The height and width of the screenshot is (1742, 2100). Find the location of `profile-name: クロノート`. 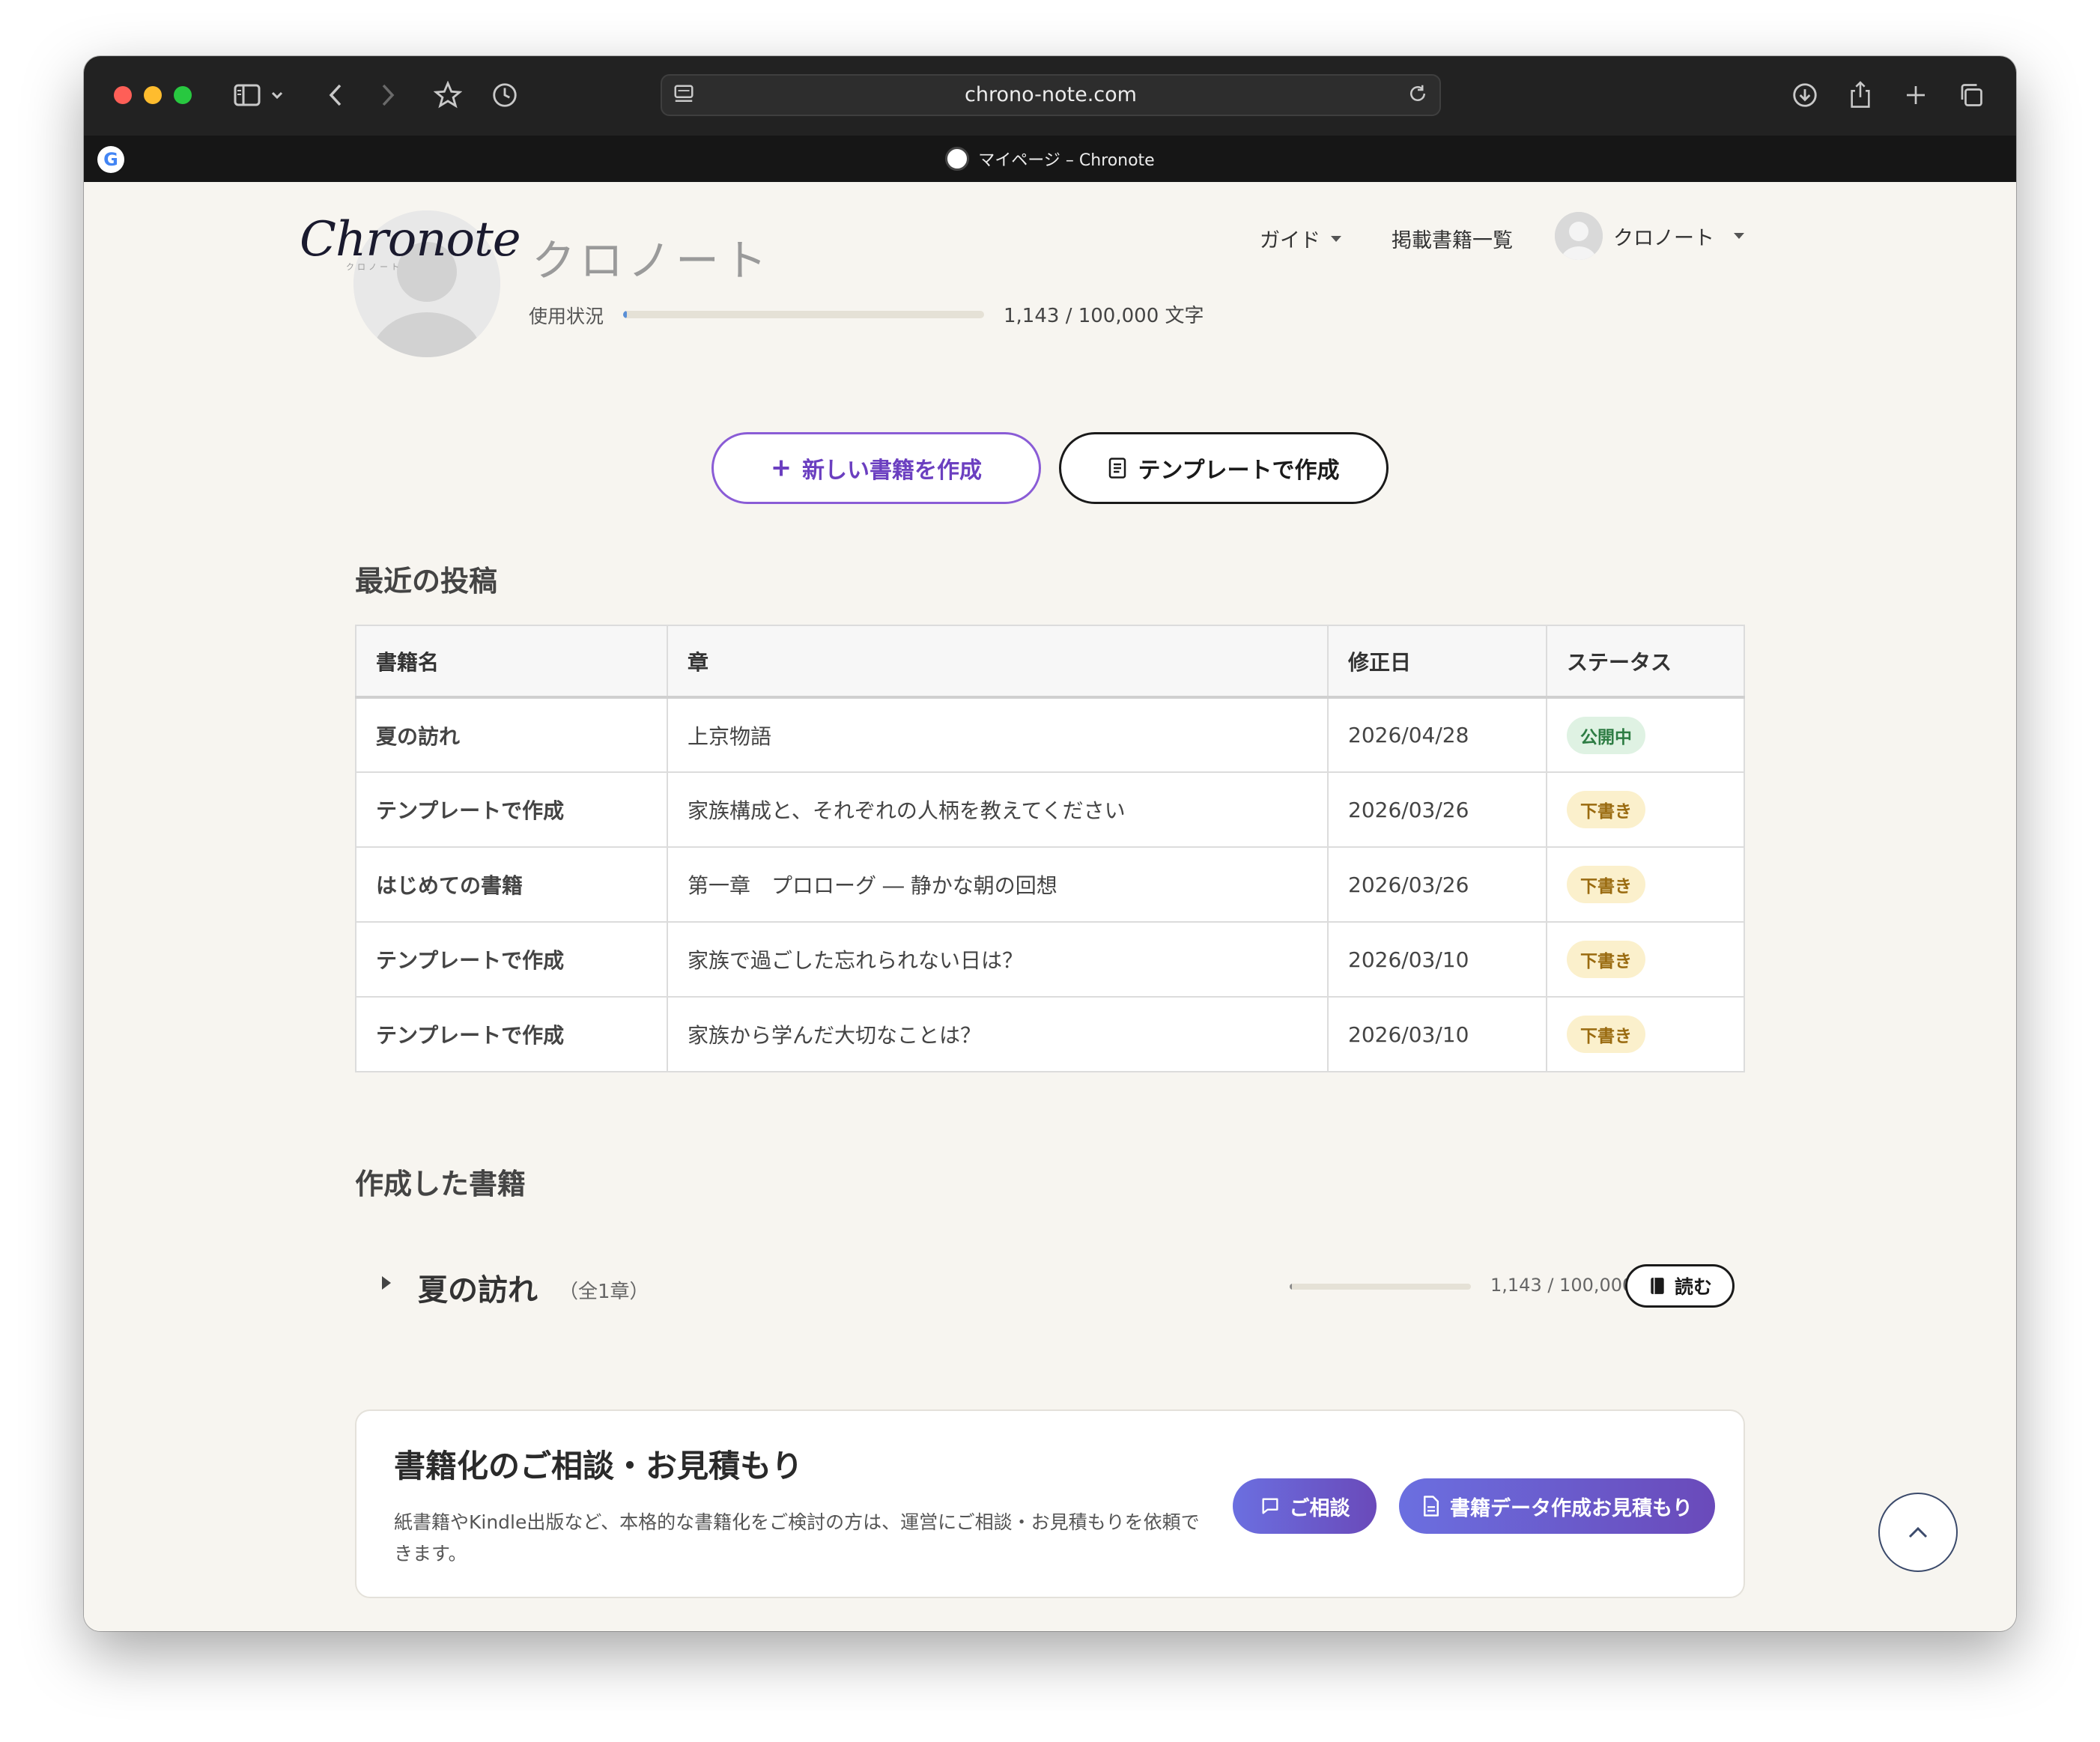

profile-name: クロノート is located at coordinates (652, 260).